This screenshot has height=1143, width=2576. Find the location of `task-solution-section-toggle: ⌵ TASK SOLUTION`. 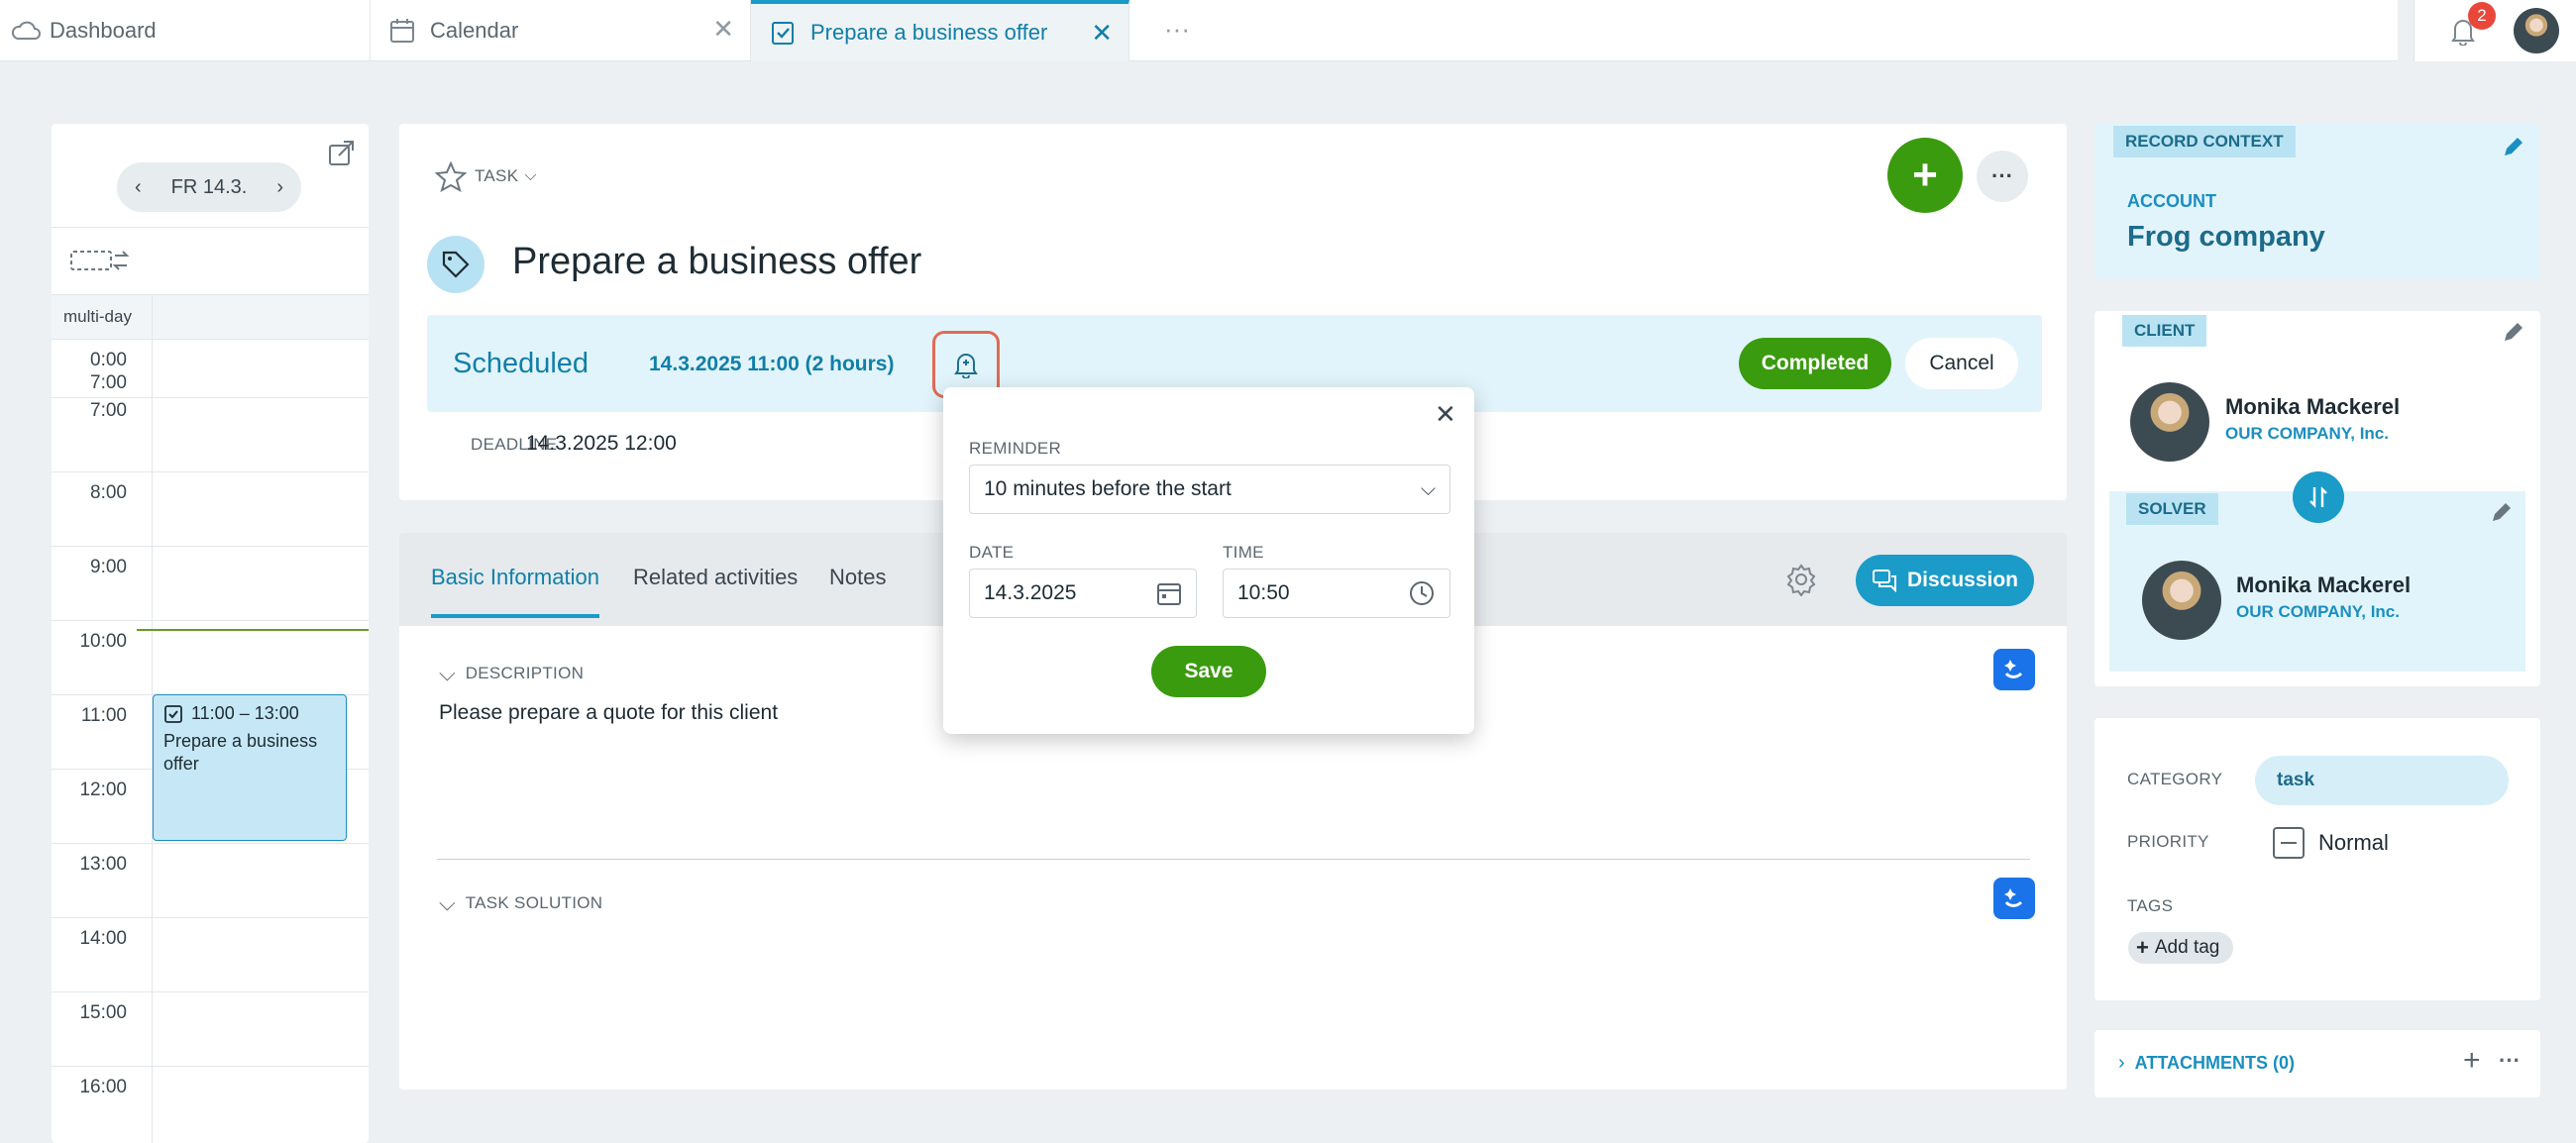

task-solution-section-toggle: ⌵ TASK SOLUTION is located at coordinates (520, 903).